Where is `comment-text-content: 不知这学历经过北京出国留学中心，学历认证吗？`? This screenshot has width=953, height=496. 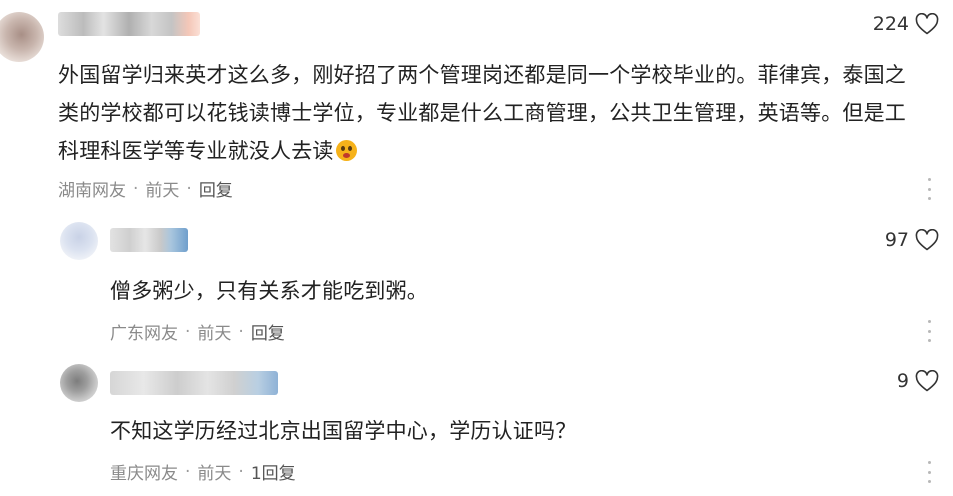 comment-text-content: 不知这学历经过北京出国留学中心，学历认证吗？ is located at coordinates (343, 431).